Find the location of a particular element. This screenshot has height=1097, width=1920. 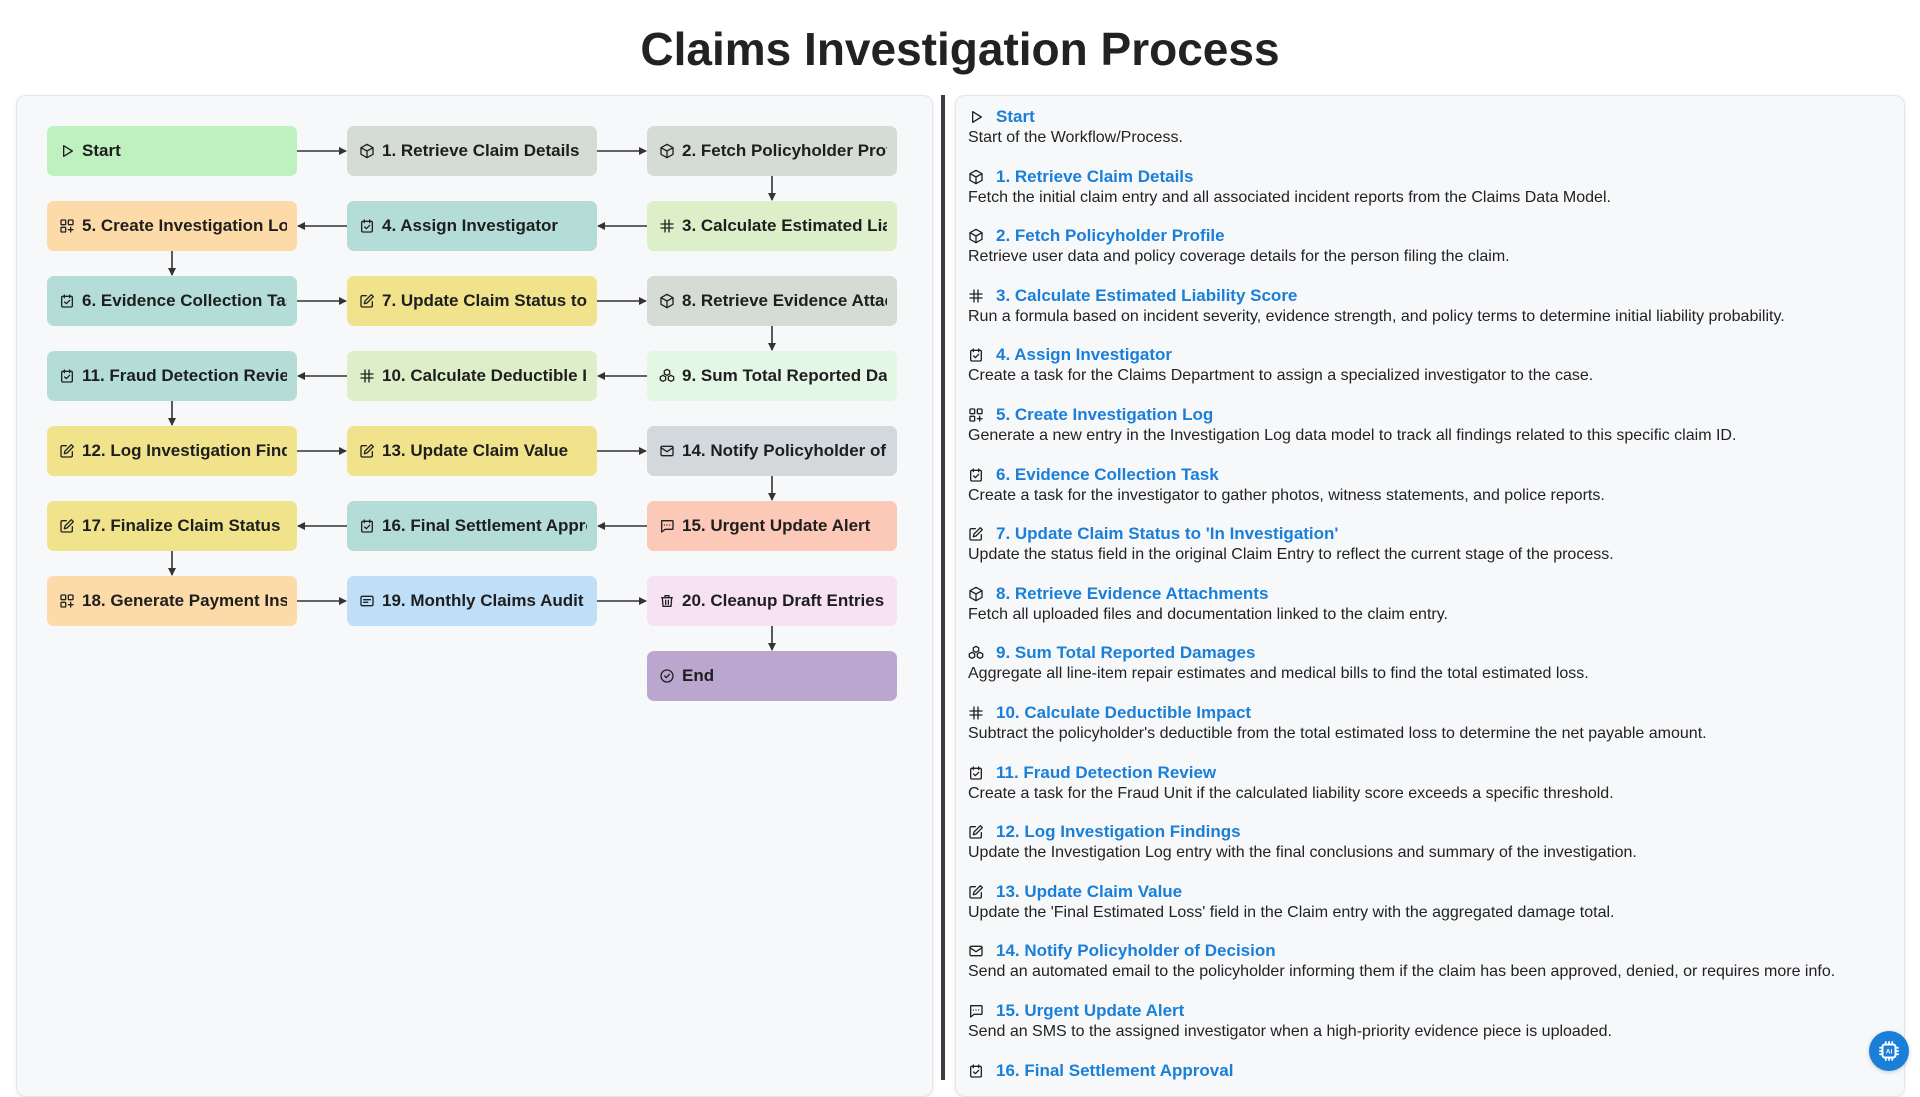

flow-node-s2: 2. Fetch Policyholder Profile is located at coordinates (772, 151).